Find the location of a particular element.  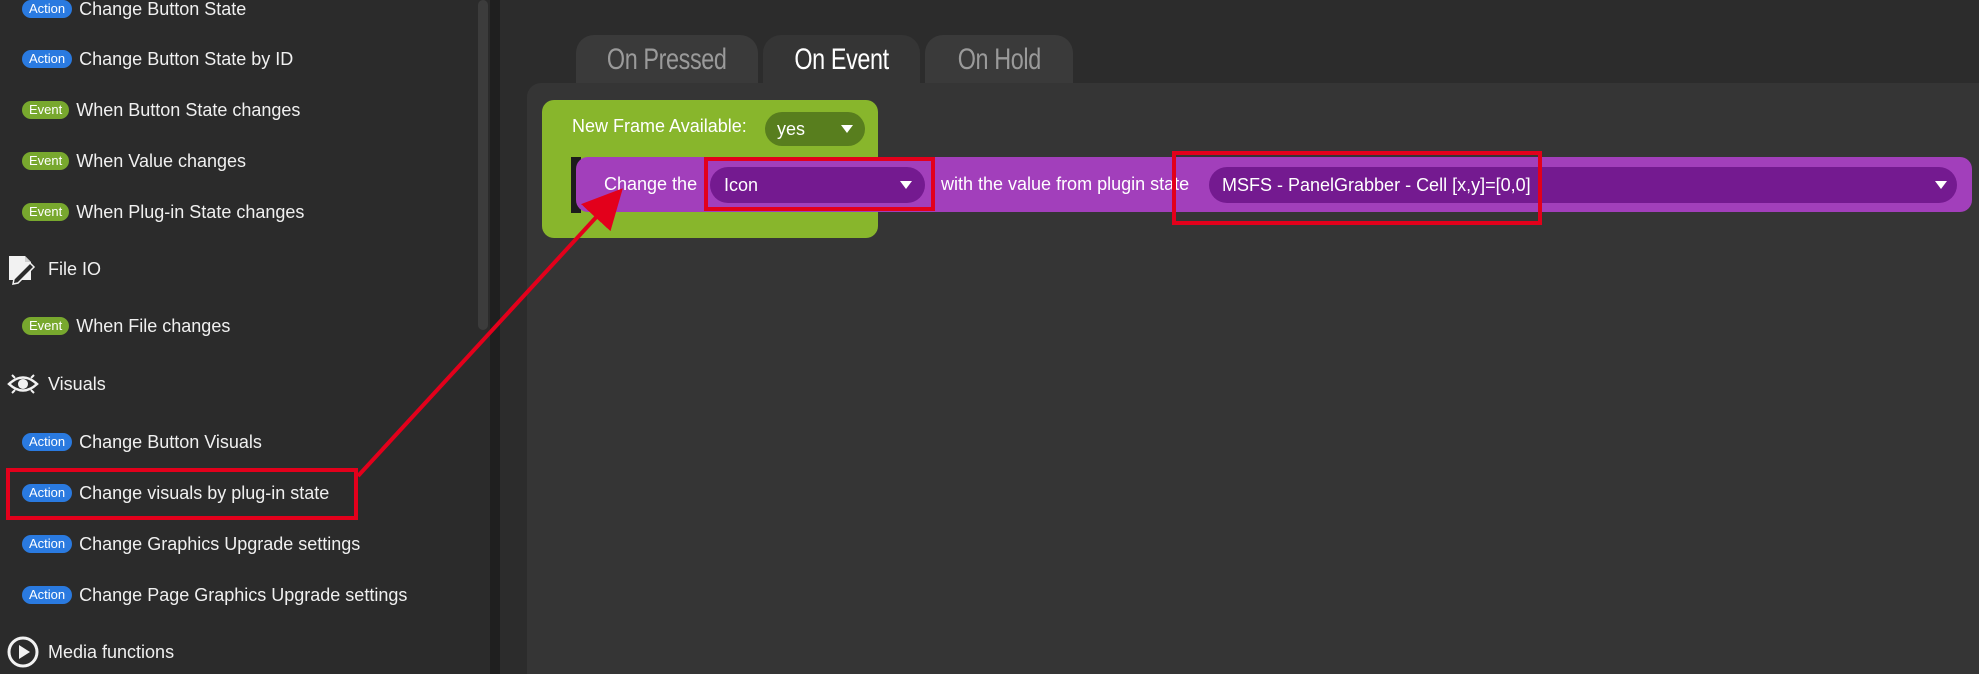

sidebar-category-label: File IO is located at coordinates (75, 268).